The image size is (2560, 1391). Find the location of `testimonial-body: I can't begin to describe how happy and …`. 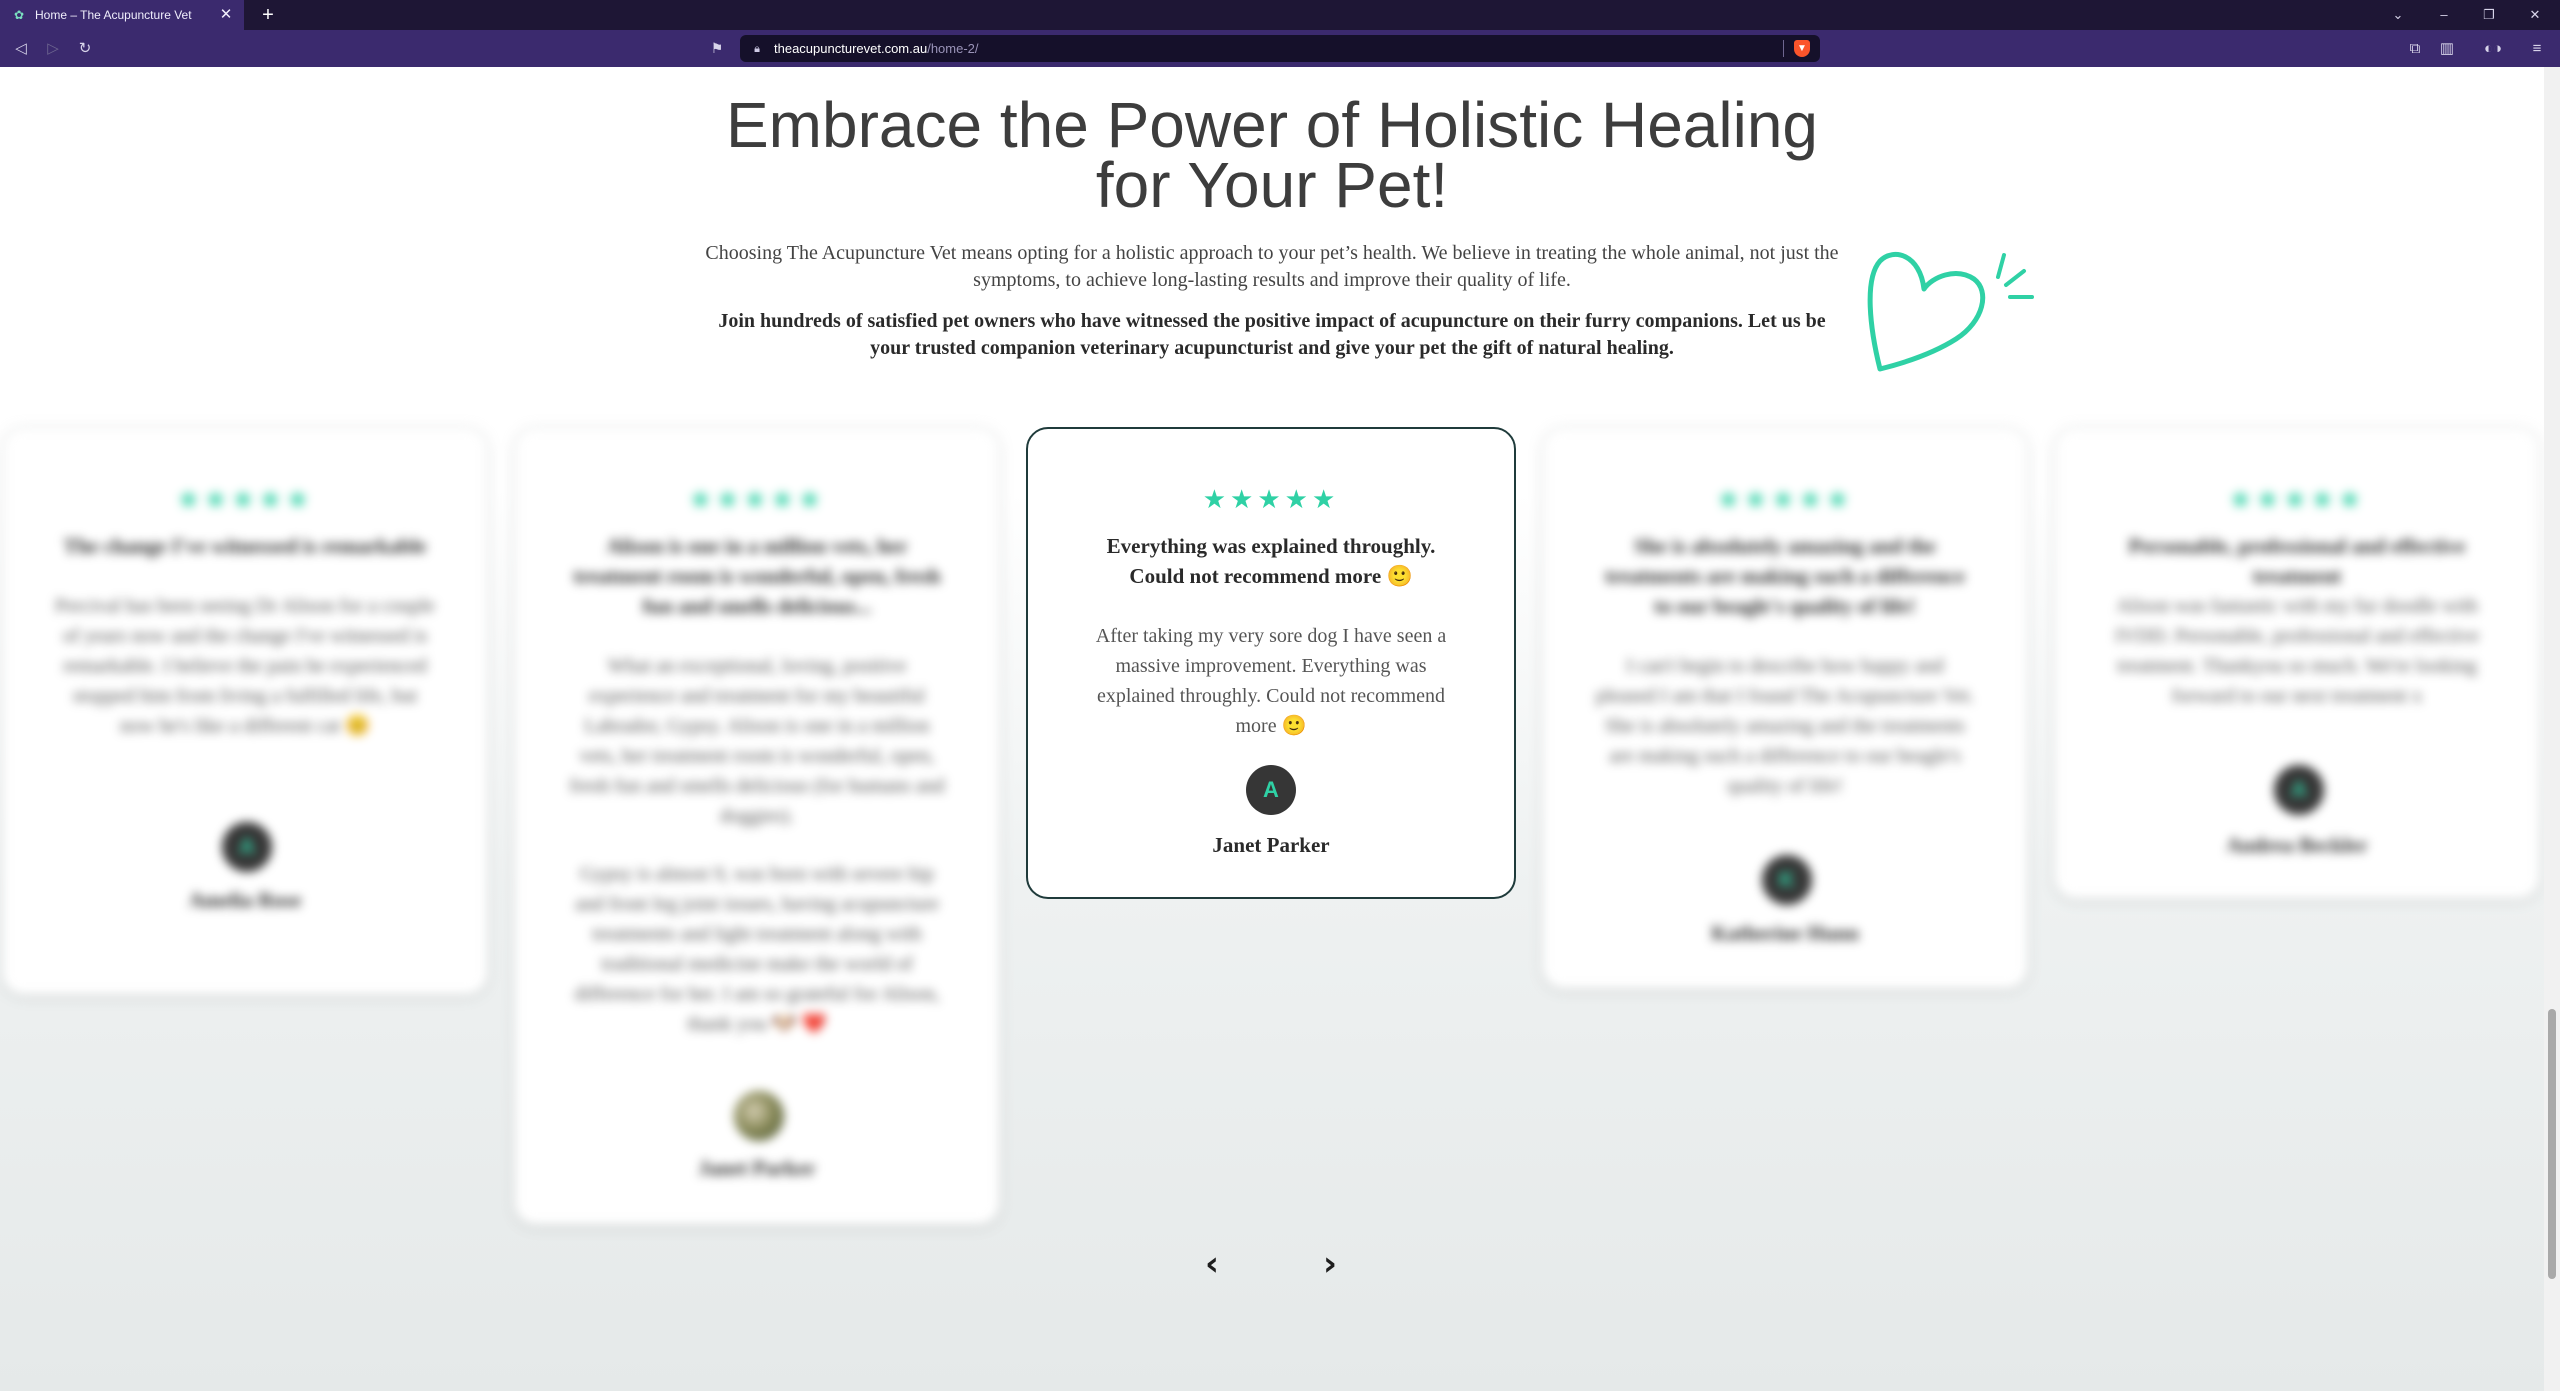

testimonial-body: I can't begin to describe how happy and … is located at coordinates (1785, 726).